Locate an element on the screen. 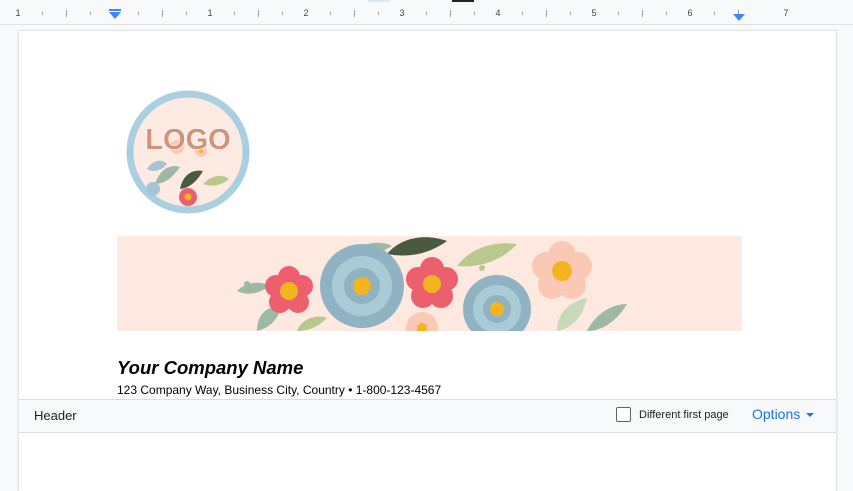 This screenshot has height=491, width=853. floral-banner is located at coordinates (429, 283).